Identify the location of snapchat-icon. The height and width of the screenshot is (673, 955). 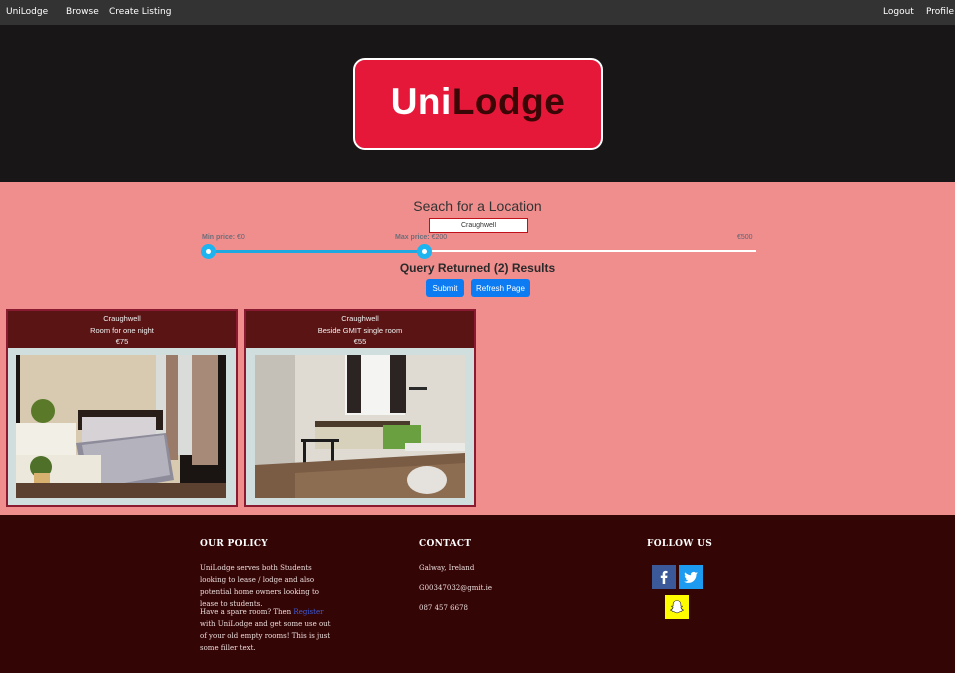
(677, 607).